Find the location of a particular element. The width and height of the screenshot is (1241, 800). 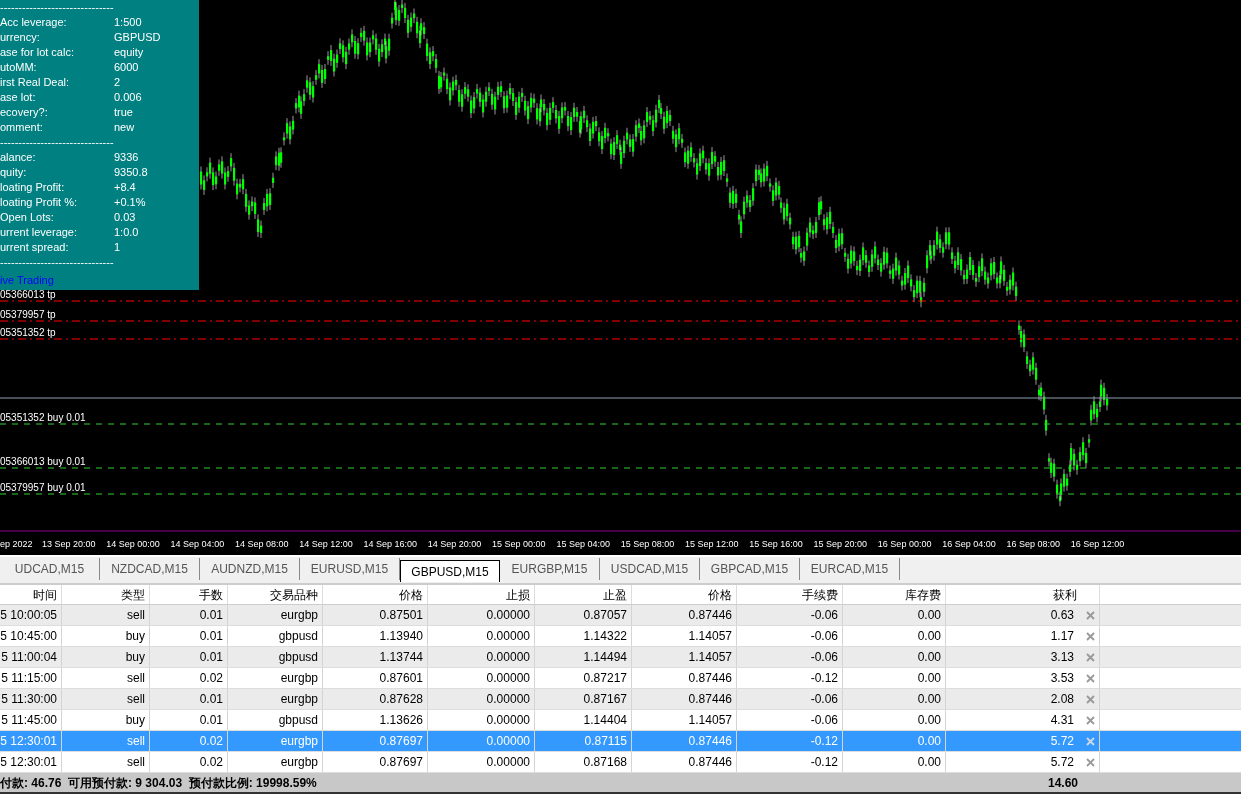

position-row: 5 12:30:01 sell 0.02 eurgbp 0.87697 0.00000 0.87168 0.87446 -0.12 0.00 5.72 is located at coordinates (620, 762).